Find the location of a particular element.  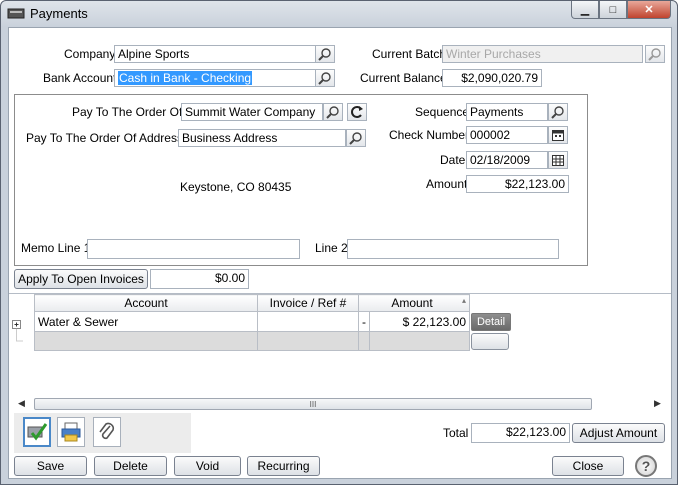

minimize-icon: ▁ is located at coordinates (585, 10).